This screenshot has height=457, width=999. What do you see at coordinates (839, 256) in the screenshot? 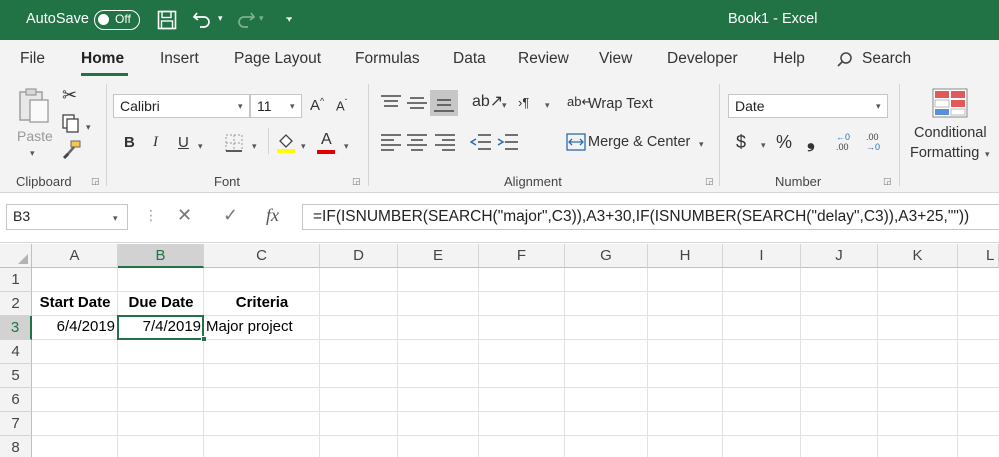
I see `column-header-j: J` at bounding box center [839, 256].